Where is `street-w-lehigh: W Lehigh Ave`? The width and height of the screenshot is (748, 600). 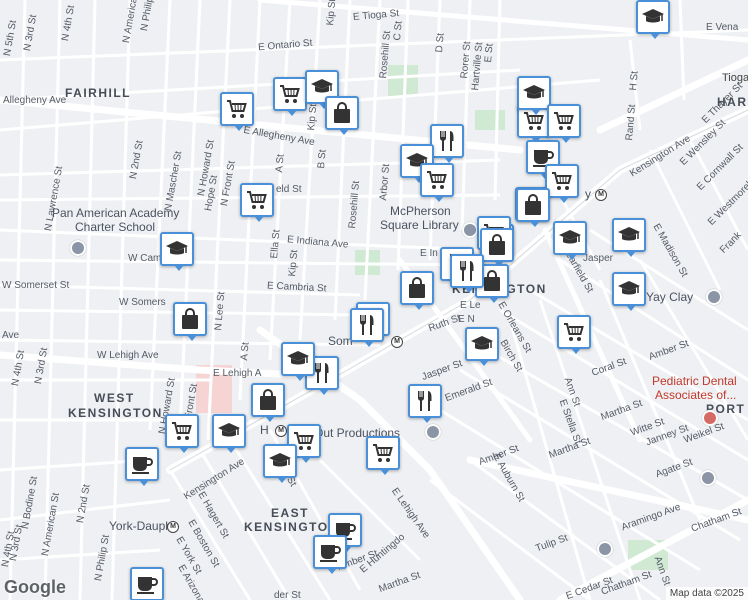 street-w-lehigh: W Lehigh Ave is located at coordinates (128, 355).